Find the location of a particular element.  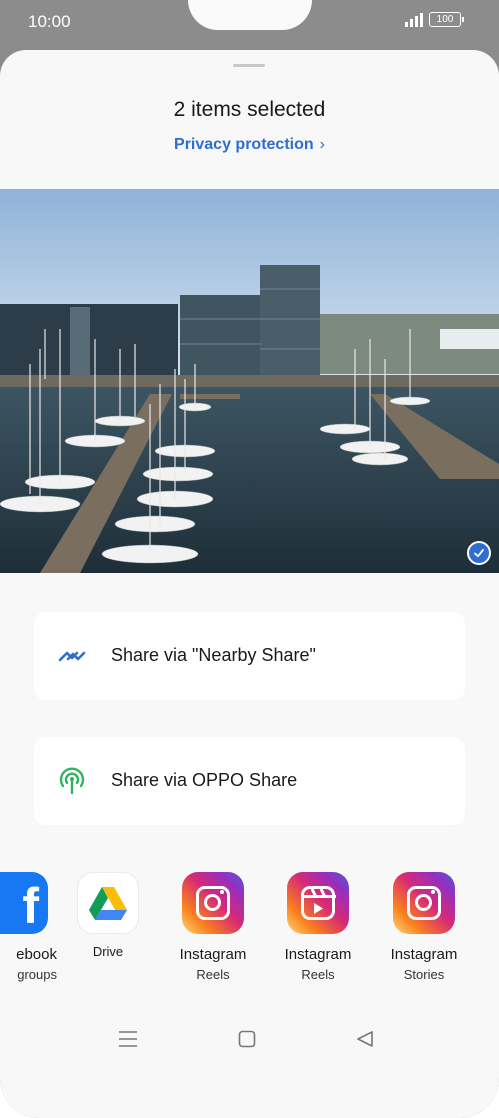

privacy-link-label: Privacy protection is located at coordinates (244, 144).